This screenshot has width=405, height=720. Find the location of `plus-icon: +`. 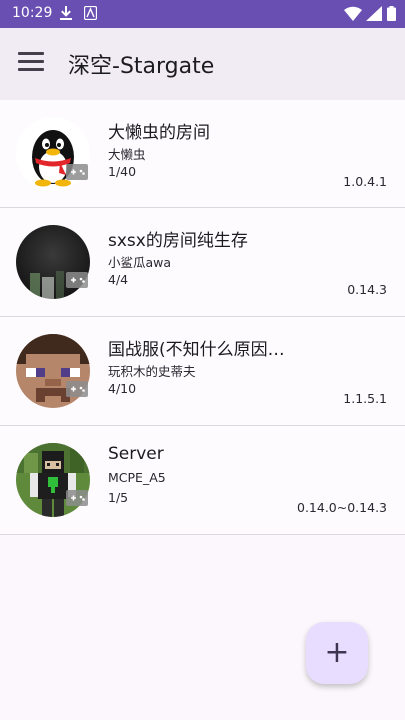

plus-icon: + is located at coordinates (337, 652).